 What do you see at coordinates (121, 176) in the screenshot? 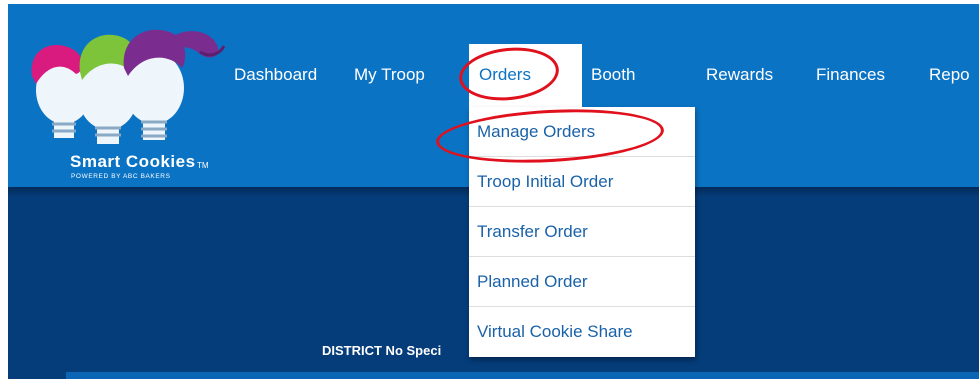
I see `logo-tagline: POWERED BY ABC BAKERS` at bounding box center [121, 176].